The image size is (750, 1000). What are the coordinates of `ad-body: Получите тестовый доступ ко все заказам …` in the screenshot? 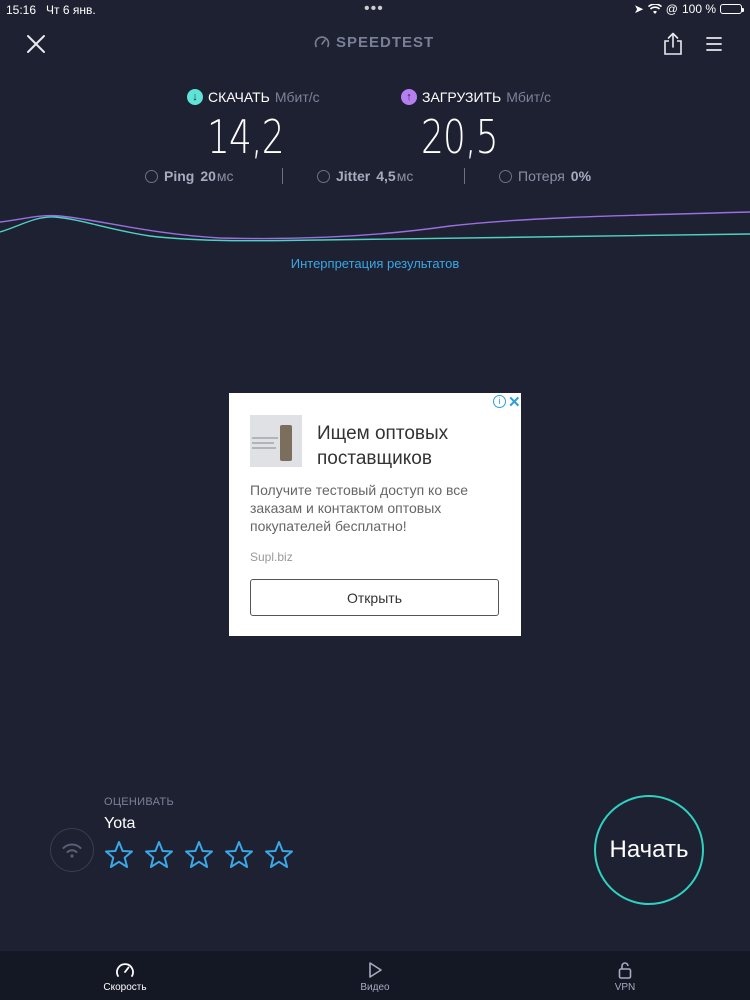 It's located at (359, 508).